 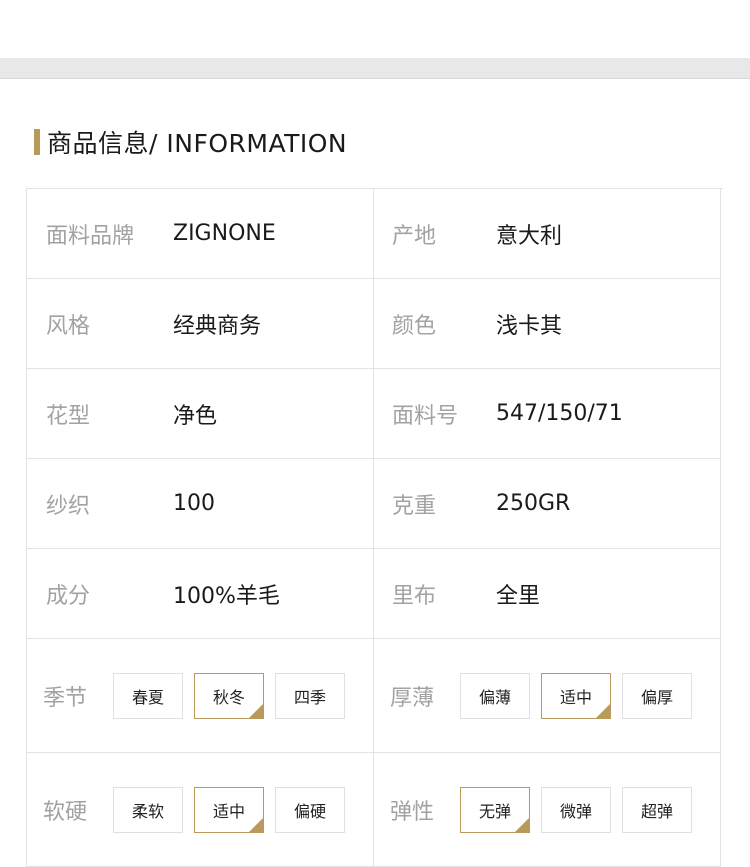 I want to click on option-cell-season: 季节 春夏 秋冬 四季, so click(x=200, y=696).